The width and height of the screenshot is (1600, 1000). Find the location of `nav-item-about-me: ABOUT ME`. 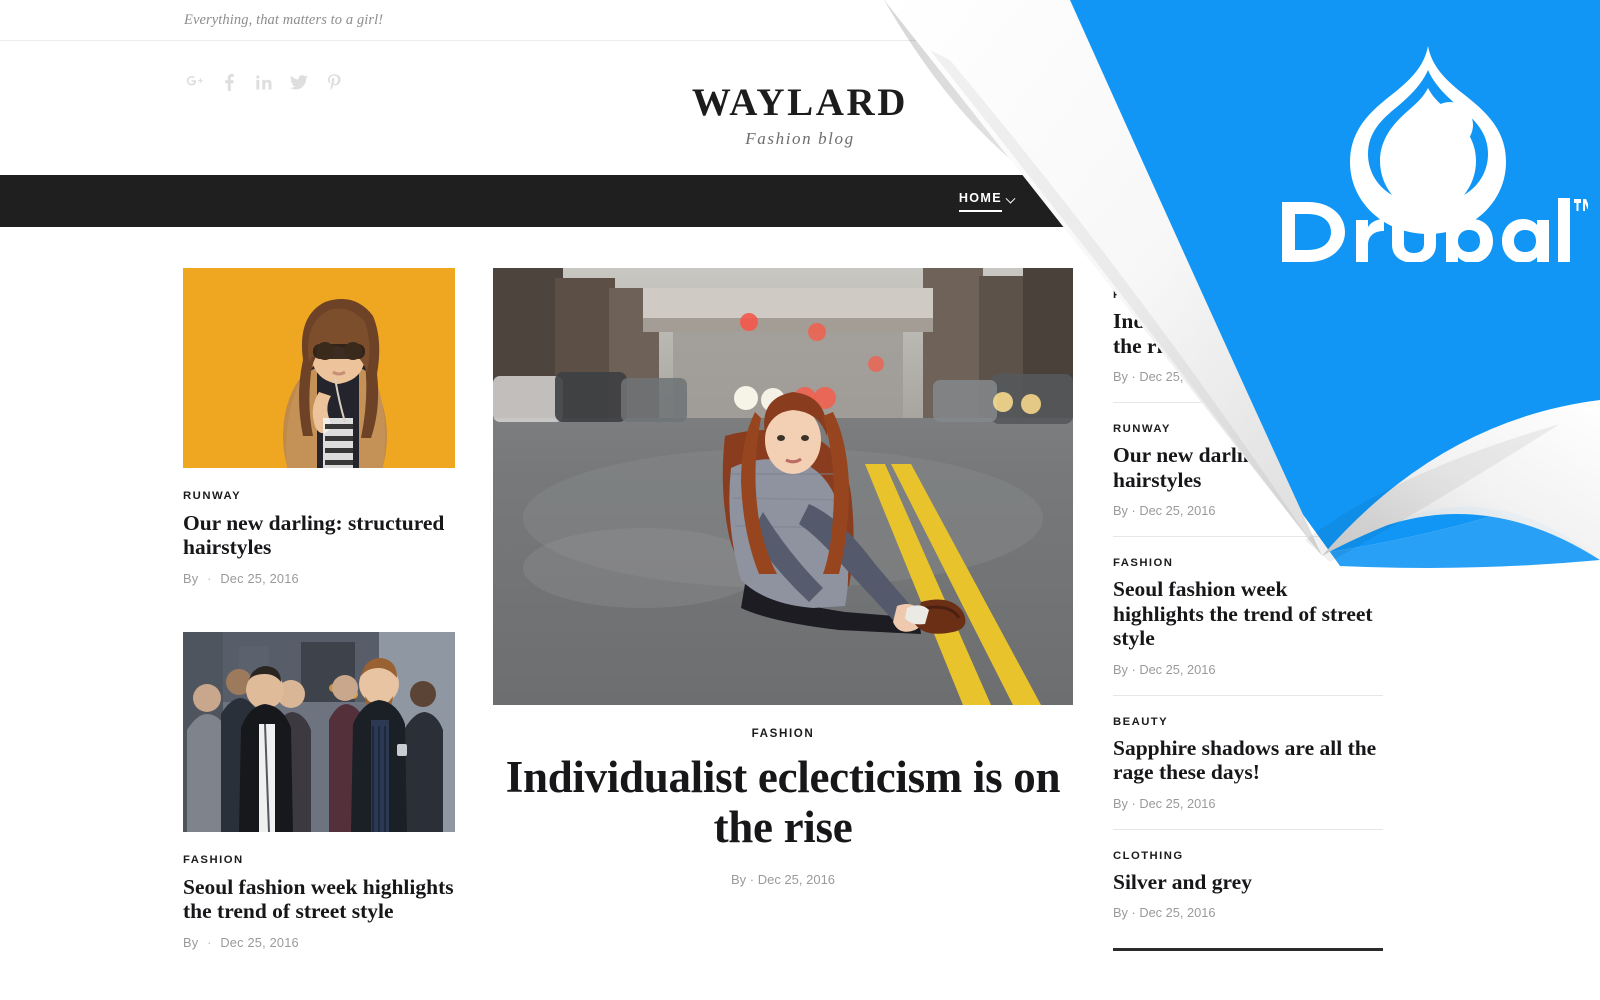

nav-item-about-me: ABOUT ME is located at coordinates (1093, 201).